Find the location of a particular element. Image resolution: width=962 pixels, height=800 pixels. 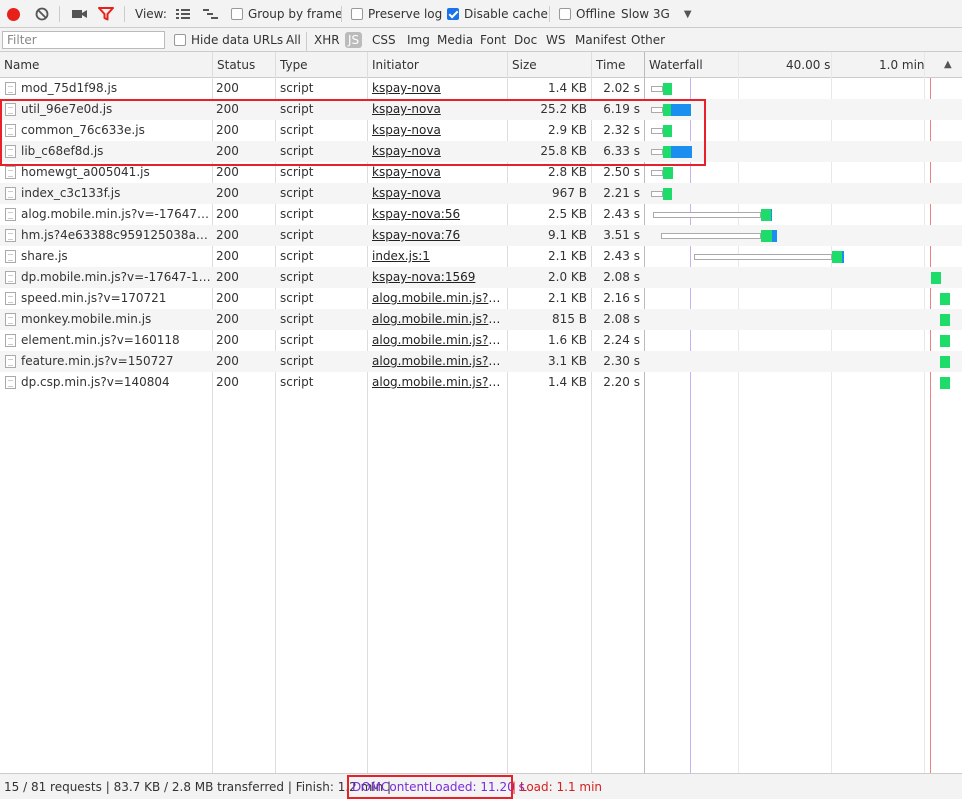

overview-button is located at coordinates (211, 14).